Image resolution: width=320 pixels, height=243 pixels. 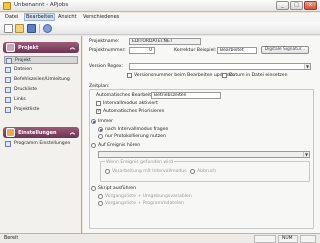 What do you see at coordinates (28, 48) in the screenshot?
I see `sidebar-section-title: Projekt` at bounding box center [28, 48].